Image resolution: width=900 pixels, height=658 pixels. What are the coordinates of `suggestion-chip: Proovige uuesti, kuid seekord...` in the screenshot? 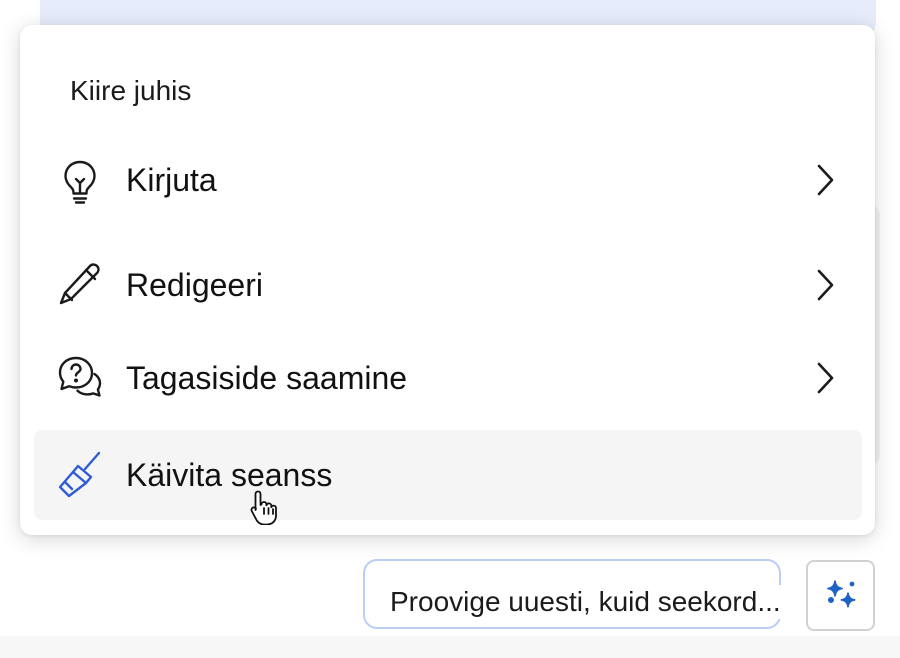 It's located at (574, 594).